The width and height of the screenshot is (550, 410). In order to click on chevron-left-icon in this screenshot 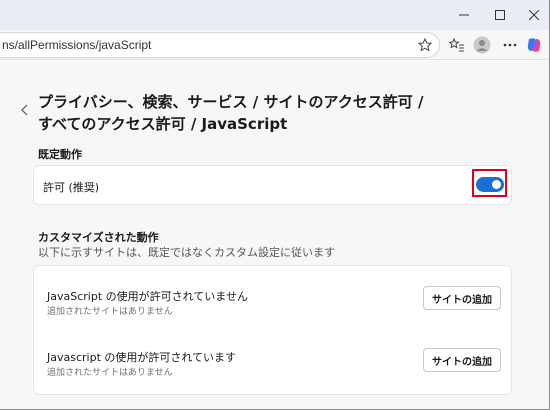, I will do `click(25, 110)`.